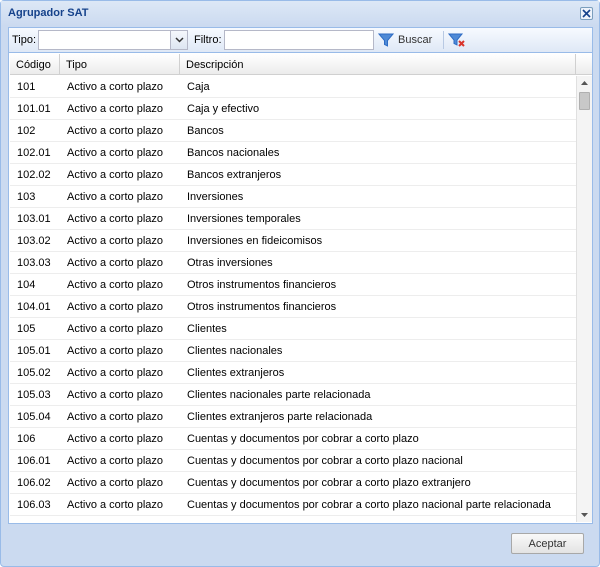 The image size is (600, 567). What do you see at coordinates (547, 543) in the screenshot?
I see `accept-button: Aceptar` at bounding box center [547, 543].